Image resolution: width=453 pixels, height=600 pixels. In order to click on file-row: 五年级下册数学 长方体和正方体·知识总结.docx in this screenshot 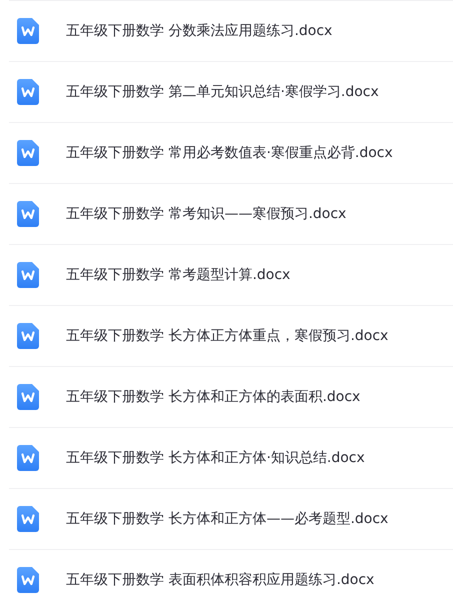, I will do `click(231, 457)`.